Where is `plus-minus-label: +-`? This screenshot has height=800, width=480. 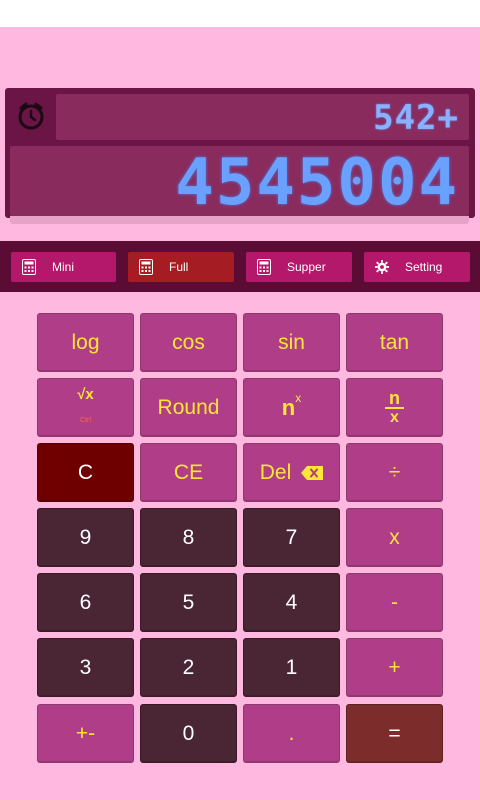 plus-minus-label: +- is located at coordinates (85, 733).